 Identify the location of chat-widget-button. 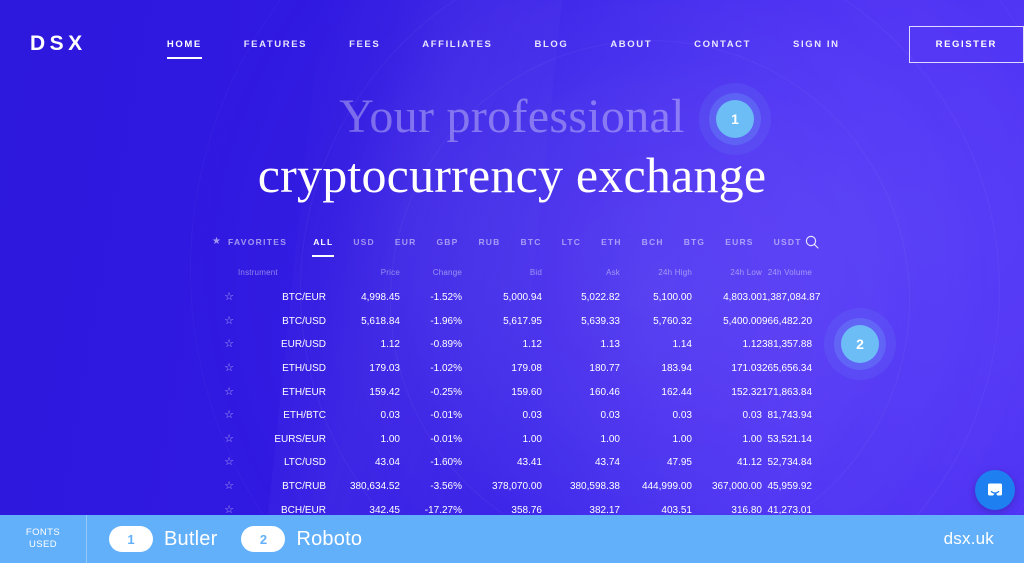
(995, 490).